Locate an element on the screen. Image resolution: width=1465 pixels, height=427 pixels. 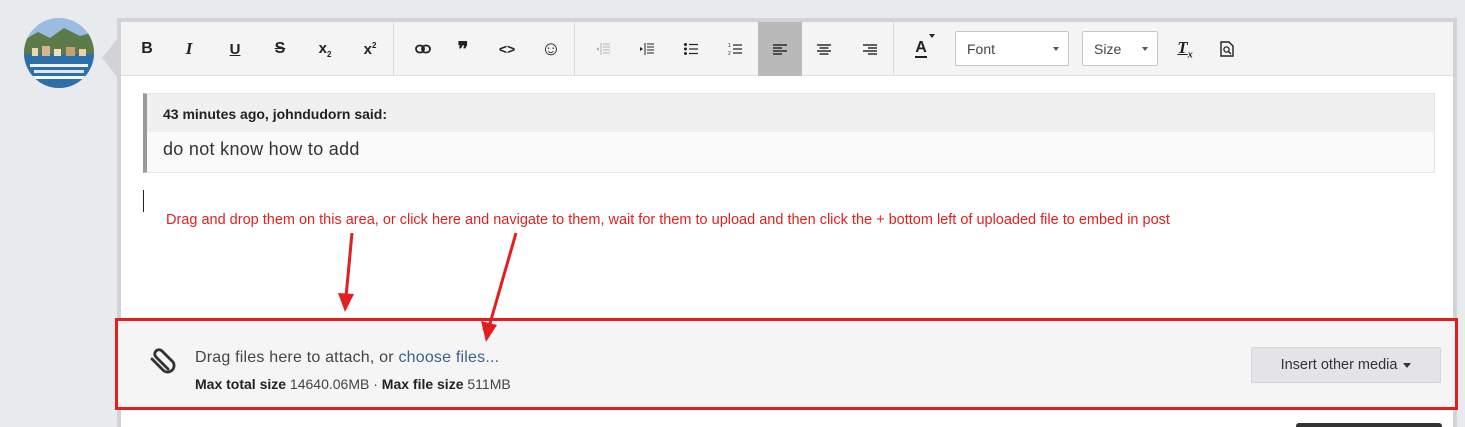
quote-citation: 43 minutes ago, johndudorn said: is located at coordinates (790, 113).